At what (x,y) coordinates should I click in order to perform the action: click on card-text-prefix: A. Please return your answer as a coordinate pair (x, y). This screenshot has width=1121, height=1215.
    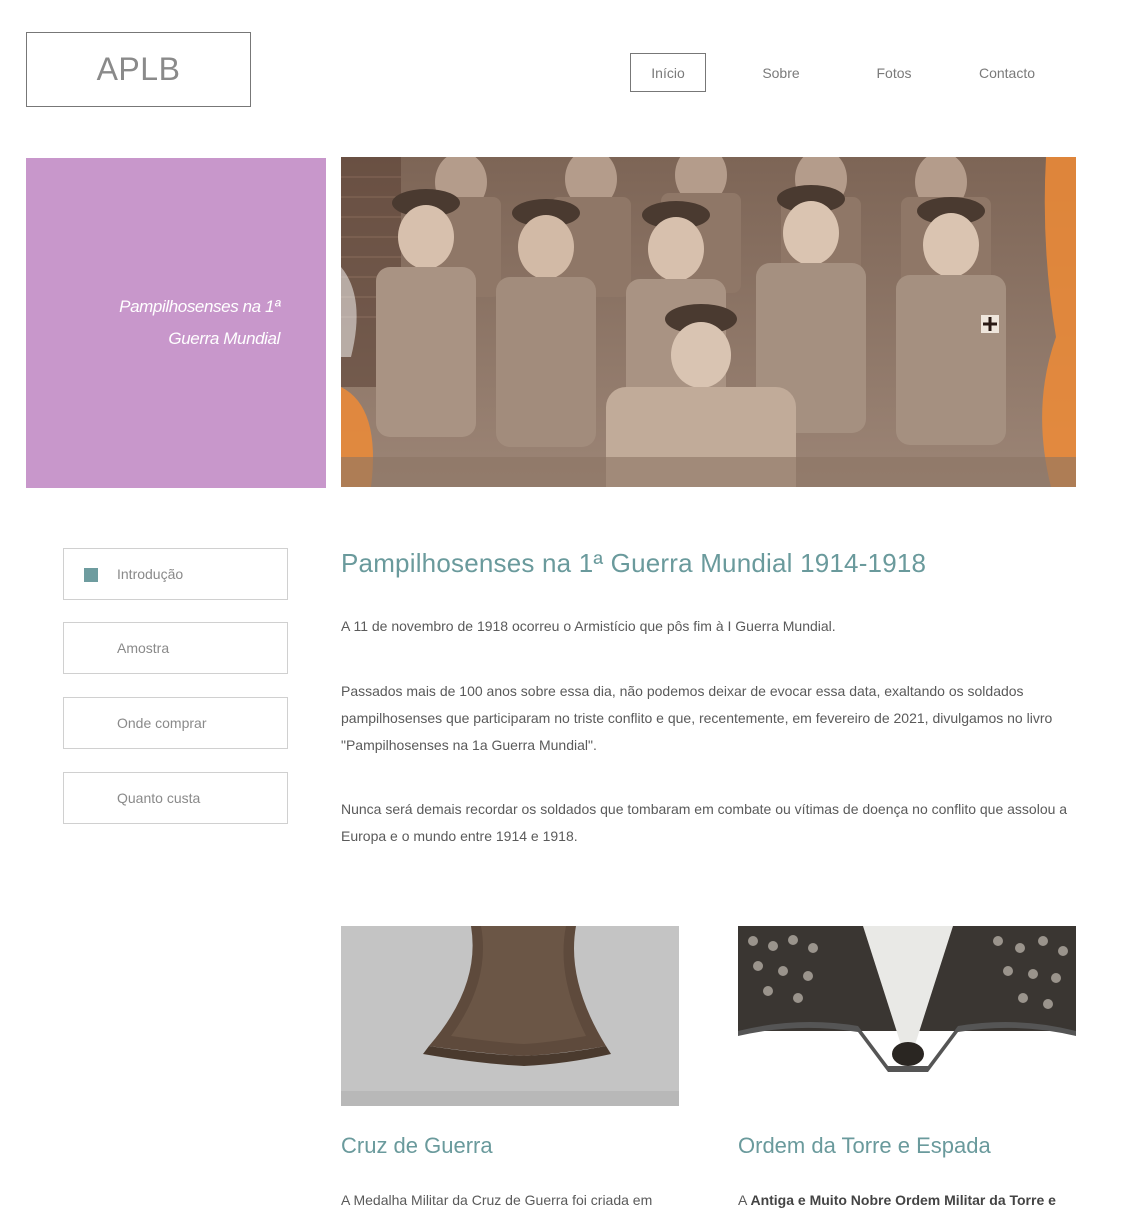
    Looking at the image, I should click on (744, 1200).